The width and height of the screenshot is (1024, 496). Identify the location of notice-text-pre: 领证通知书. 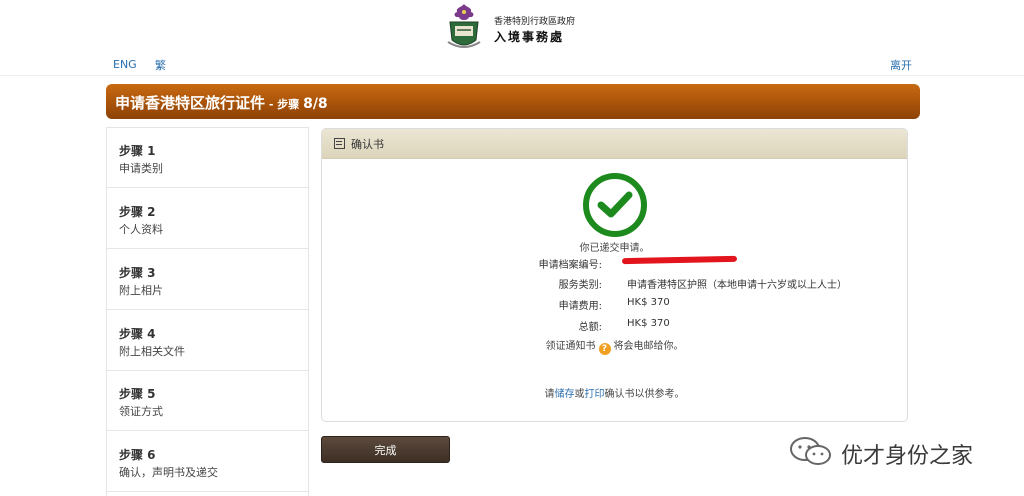
(570, 346).